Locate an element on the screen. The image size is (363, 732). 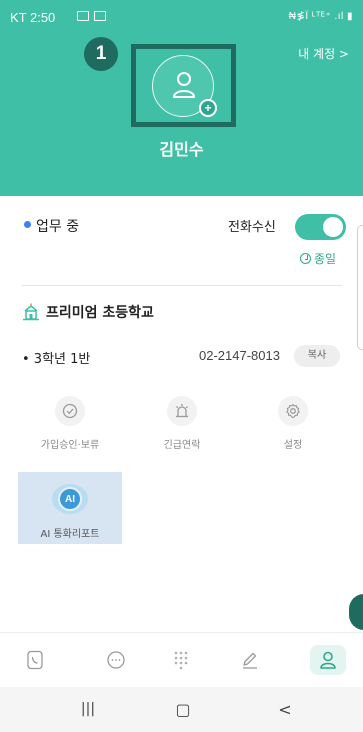
home-button: ▢ is located at coordinates (183, 709).